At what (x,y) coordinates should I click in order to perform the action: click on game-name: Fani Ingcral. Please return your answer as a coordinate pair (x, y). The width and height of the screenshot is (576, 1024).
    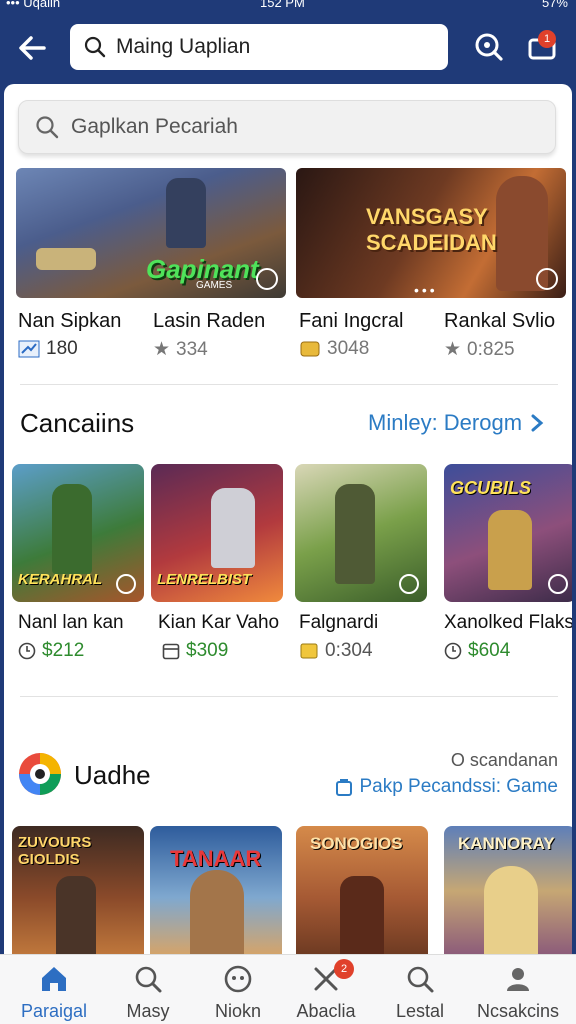
    Looking at the image, I should click on (351, 321).